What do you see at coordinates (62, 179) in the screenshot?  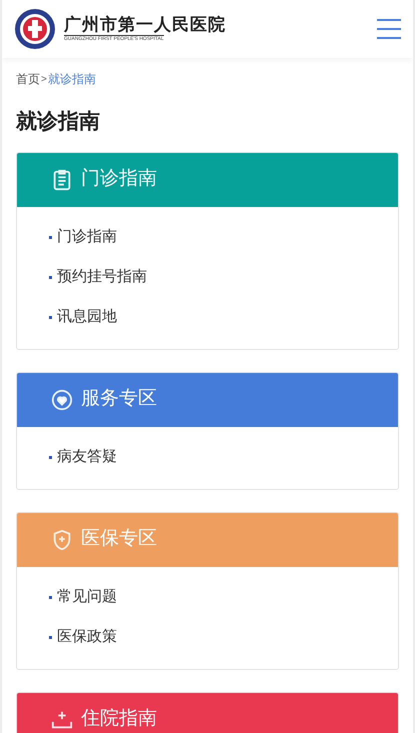 I see `clipboard-icon` at bounding box center [62, 179].